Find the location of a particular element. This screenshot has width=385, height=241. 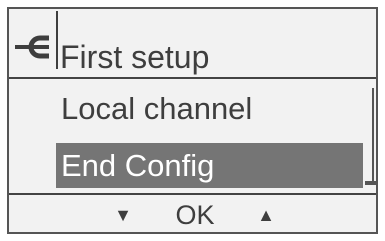

header-divider is located at coordinates (57, 40).